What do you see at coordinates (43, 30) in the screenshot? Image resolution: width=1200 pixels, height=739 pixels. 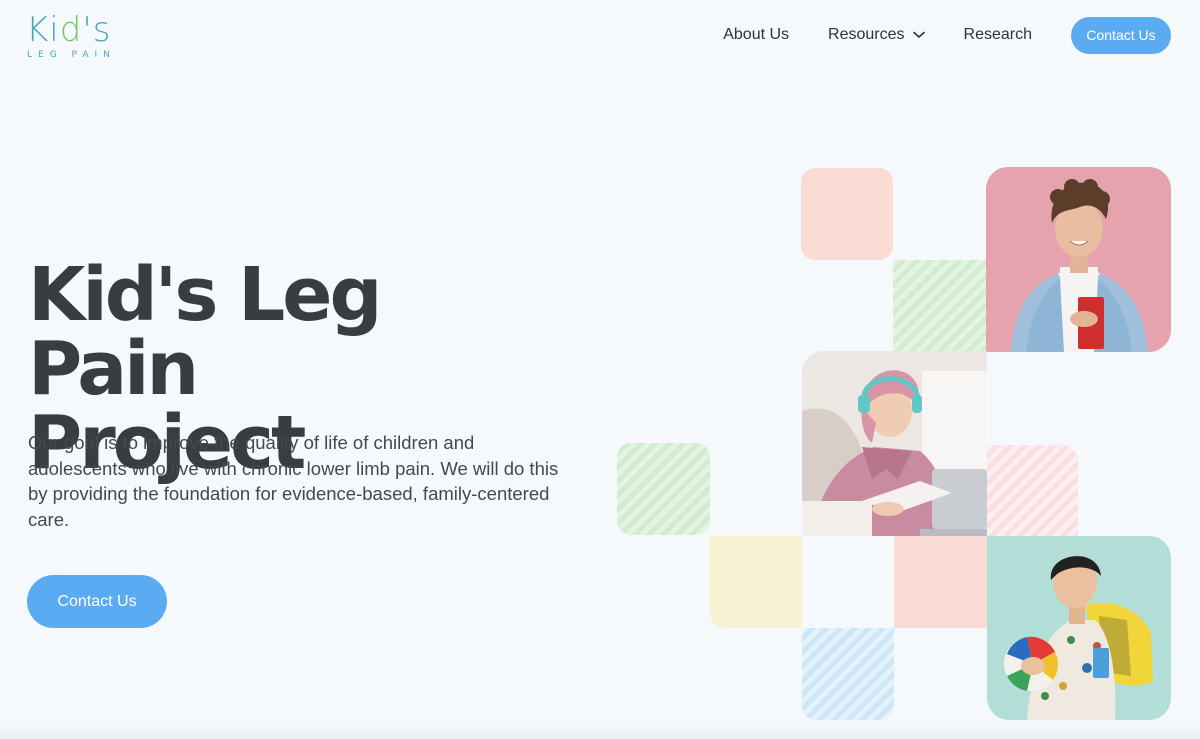 I see `logo-text-ki: Ki` at bounding box center [43, 30].